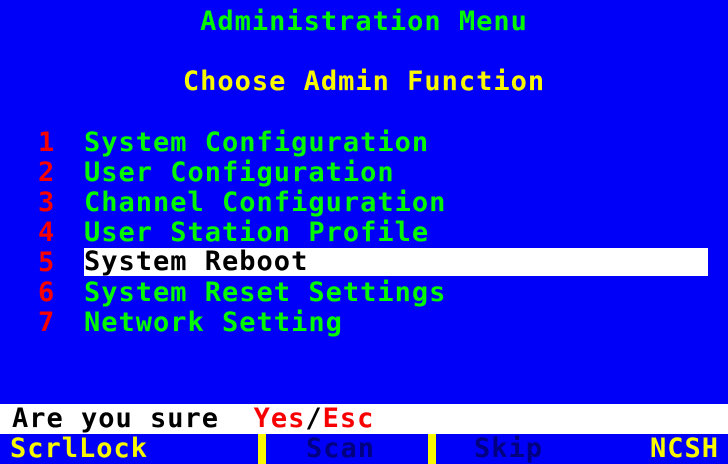 The image size is (728, 464). Describe the element at coordinates (349, 418) in the screenshot. I see `esc-option: Esc` at that location.